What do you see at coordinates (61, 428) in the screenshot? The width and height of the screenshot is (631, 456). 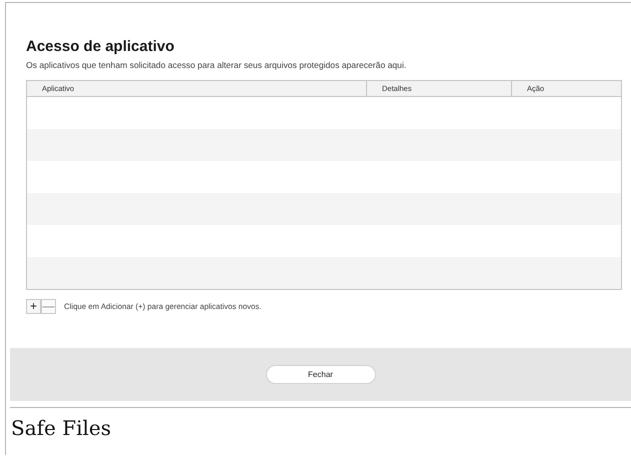 I see `caption: Safe Files` at bounding box center [61, 428].